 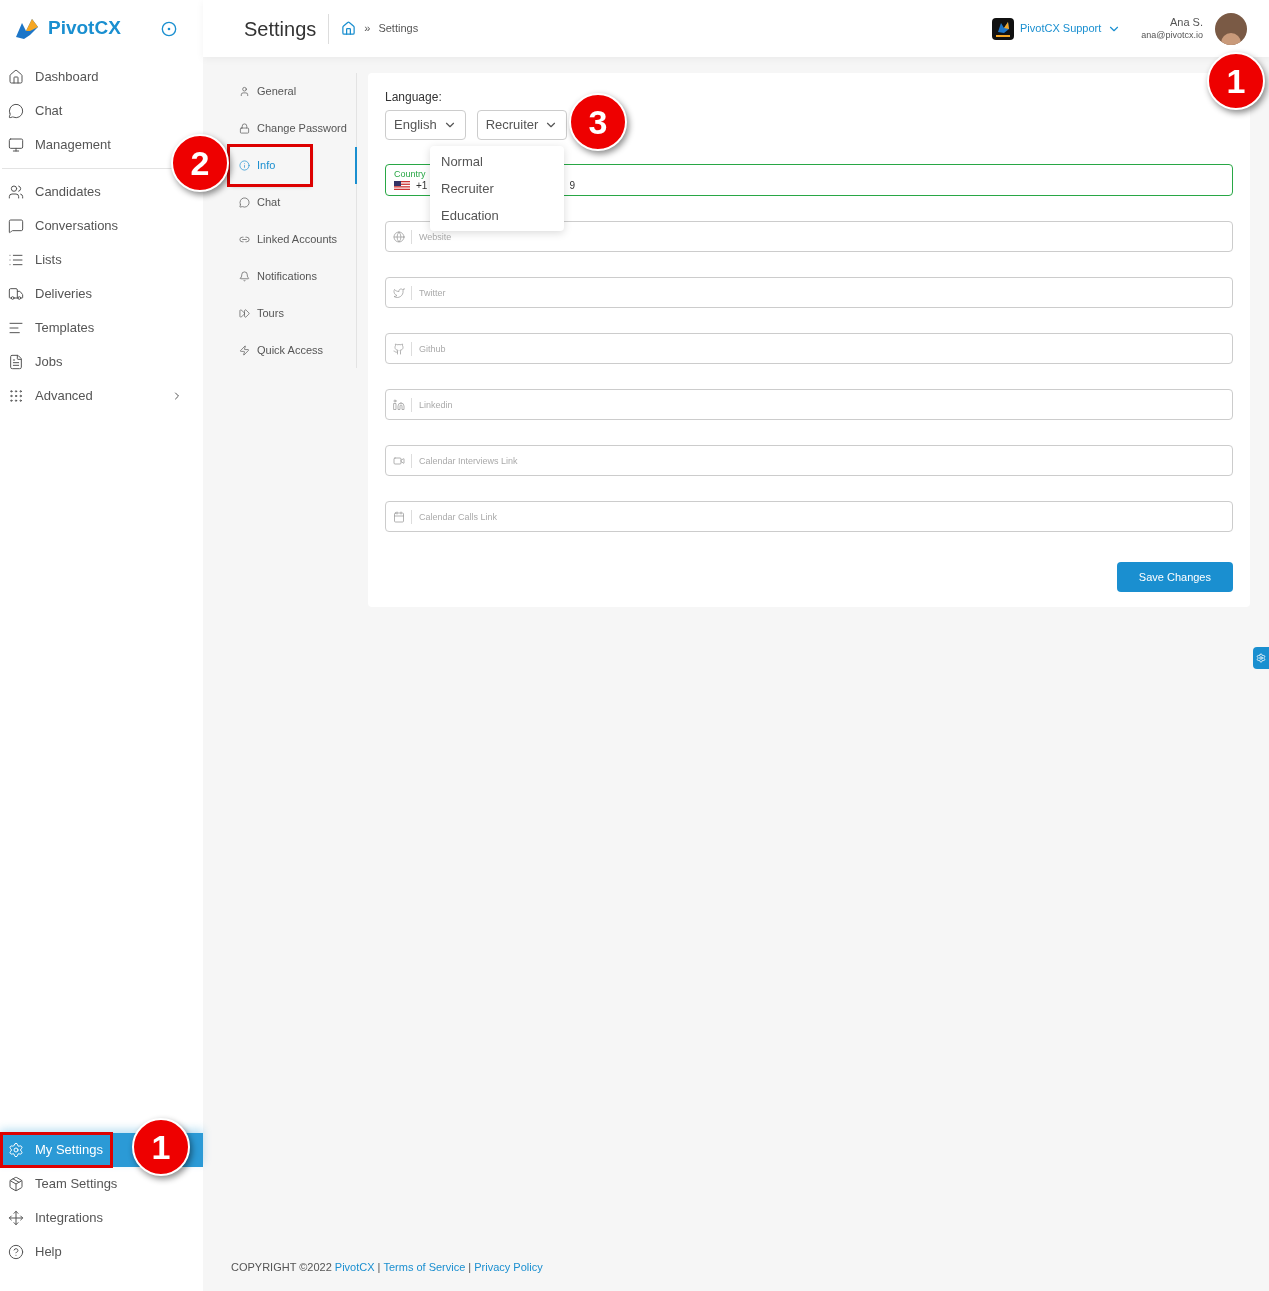 What do you see at coordinates (414, 97) in the screenshot?
I see `language-label: Language:` at bounding box center [414, 97].